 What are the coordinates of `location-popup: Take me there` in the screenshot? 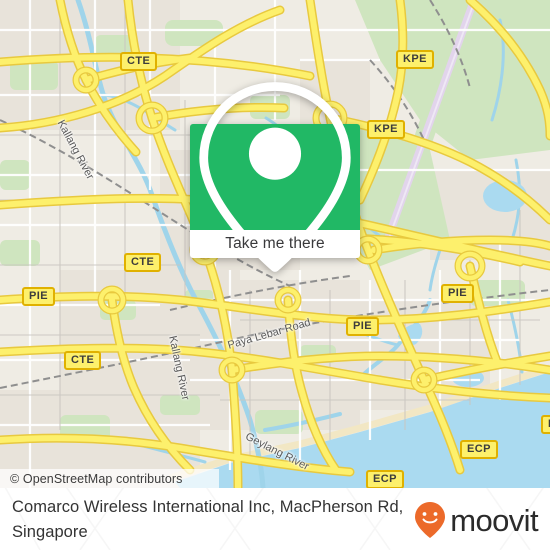 It's located at (275, 177).